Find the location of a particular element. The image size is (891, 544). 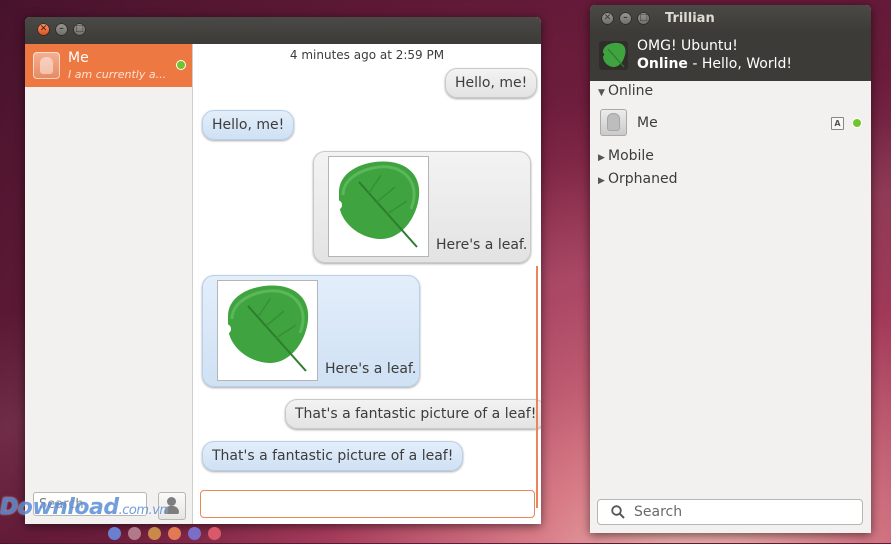

status-online-label: Online is located at coordinates (662, 64).